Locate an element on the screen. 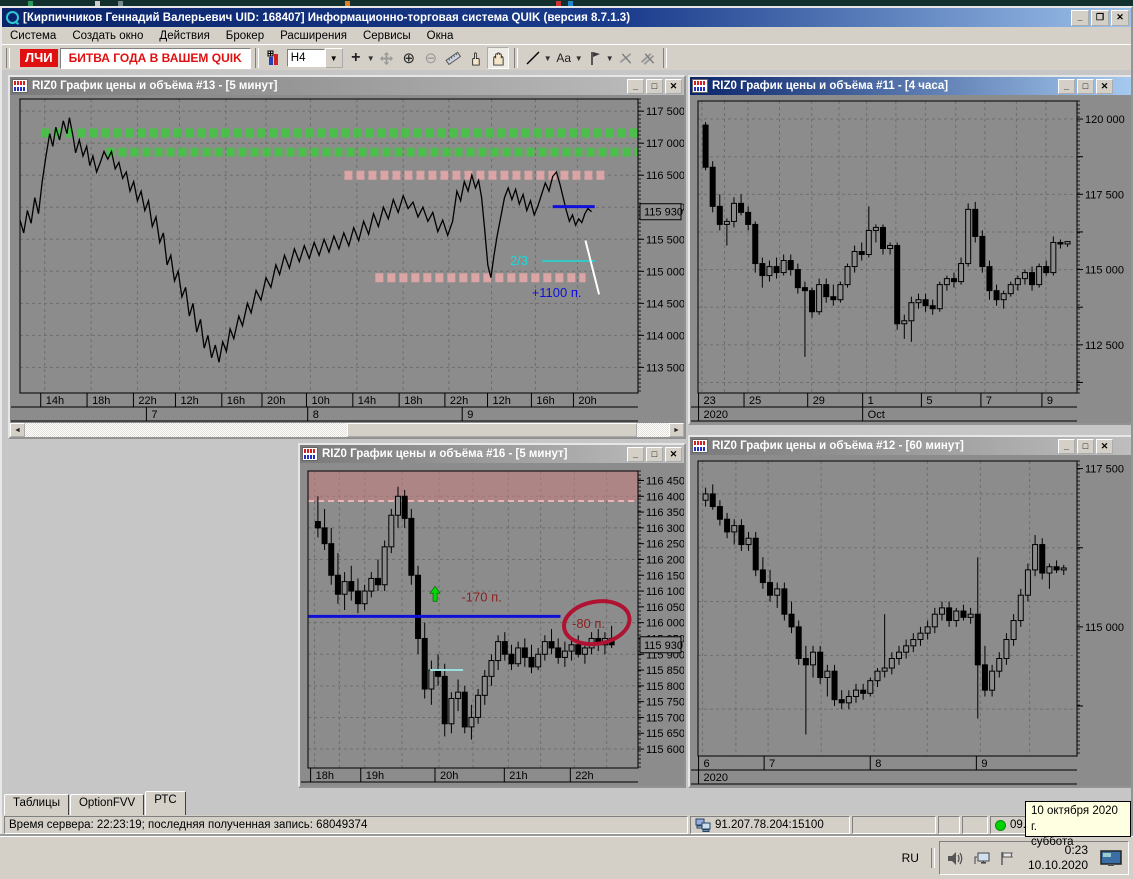  text-tool-icon: Aa is located at coordinates (564, 58).